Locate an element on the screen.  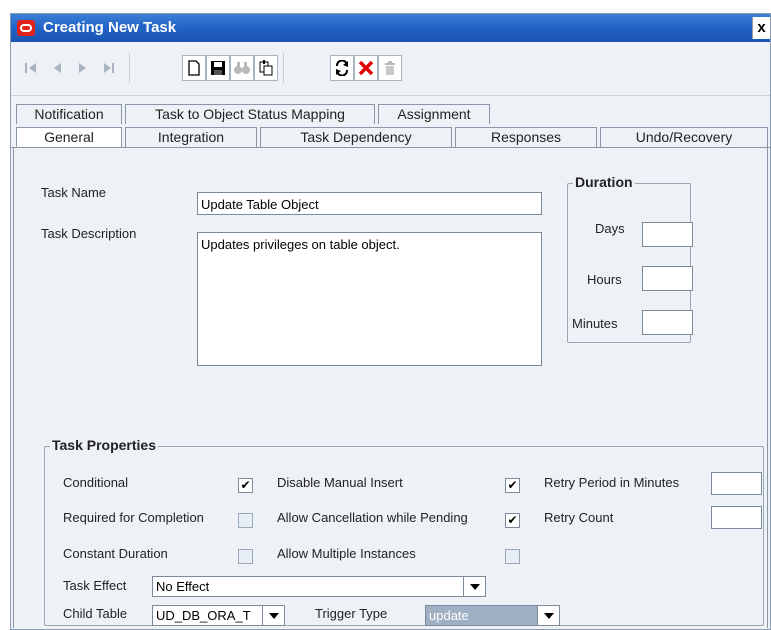
days-label: Days is located at coordinates (610, 228).